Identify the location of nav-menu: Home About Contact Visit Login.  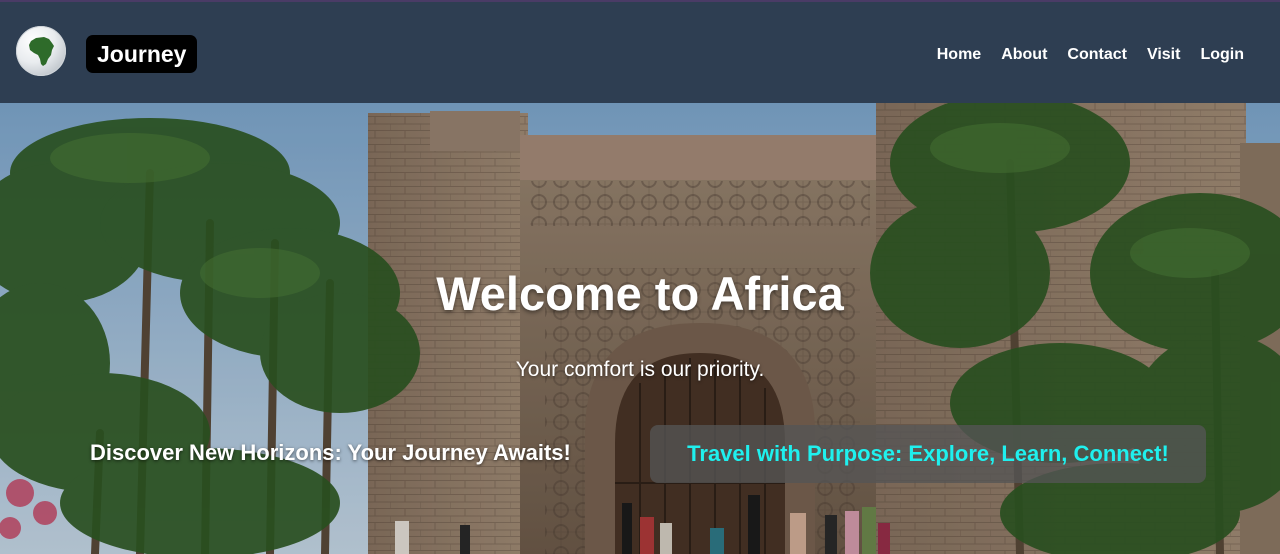
(1090, 55).